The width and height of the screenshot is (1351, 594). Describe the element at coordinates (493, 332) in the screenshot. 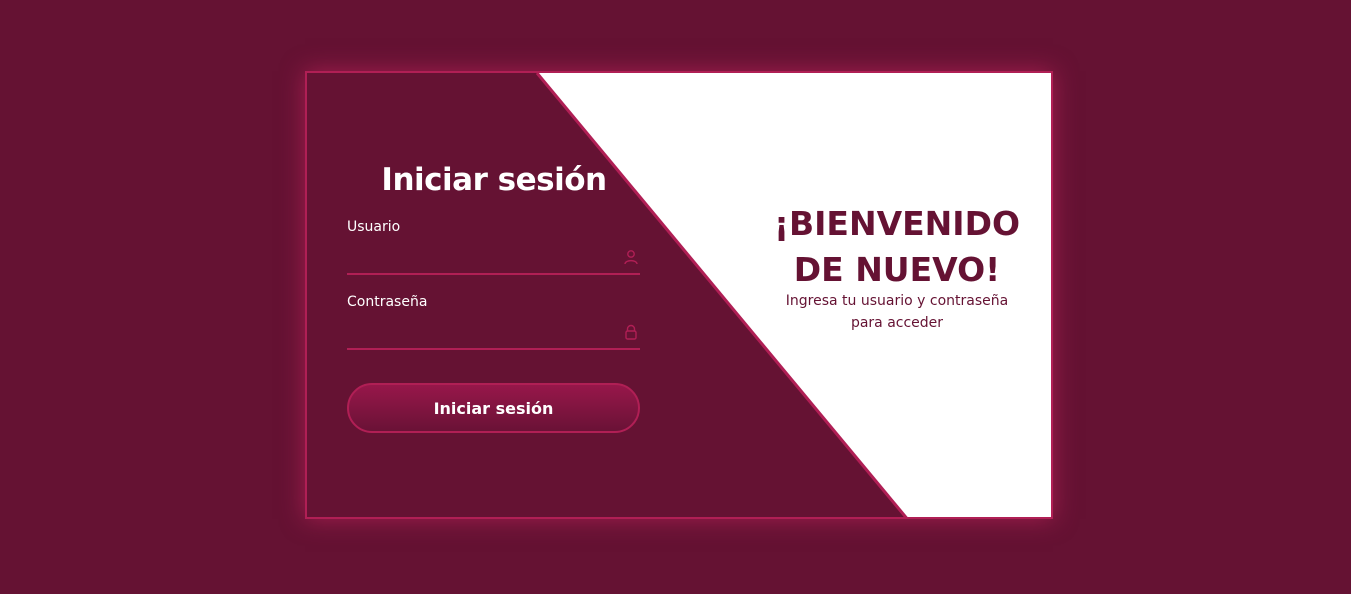

I see `password-input` at that location.